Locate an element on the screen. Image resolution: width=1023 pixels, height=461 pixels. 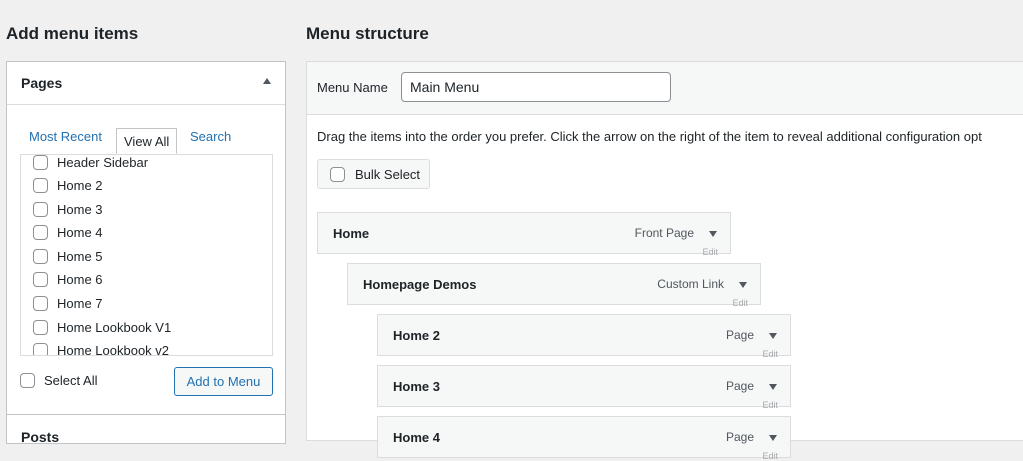
posts-panel: Posts is located at coordinates (146, 429).